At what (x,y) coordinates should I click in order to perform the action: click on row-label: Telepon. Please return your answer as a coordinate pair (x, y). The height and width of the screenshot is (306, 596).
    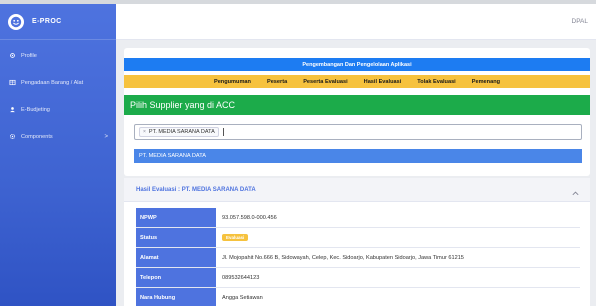
    Looking at the image, I should click on (176, 277).